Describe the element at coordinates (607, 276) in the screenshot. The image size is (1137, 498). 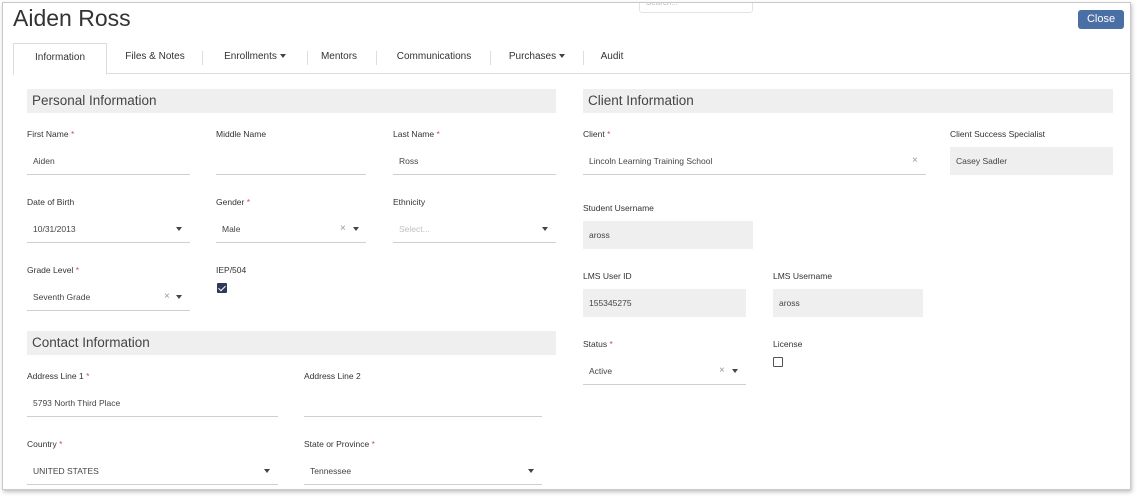
I see `lms-user-id-label: LMS User ID` at that location.